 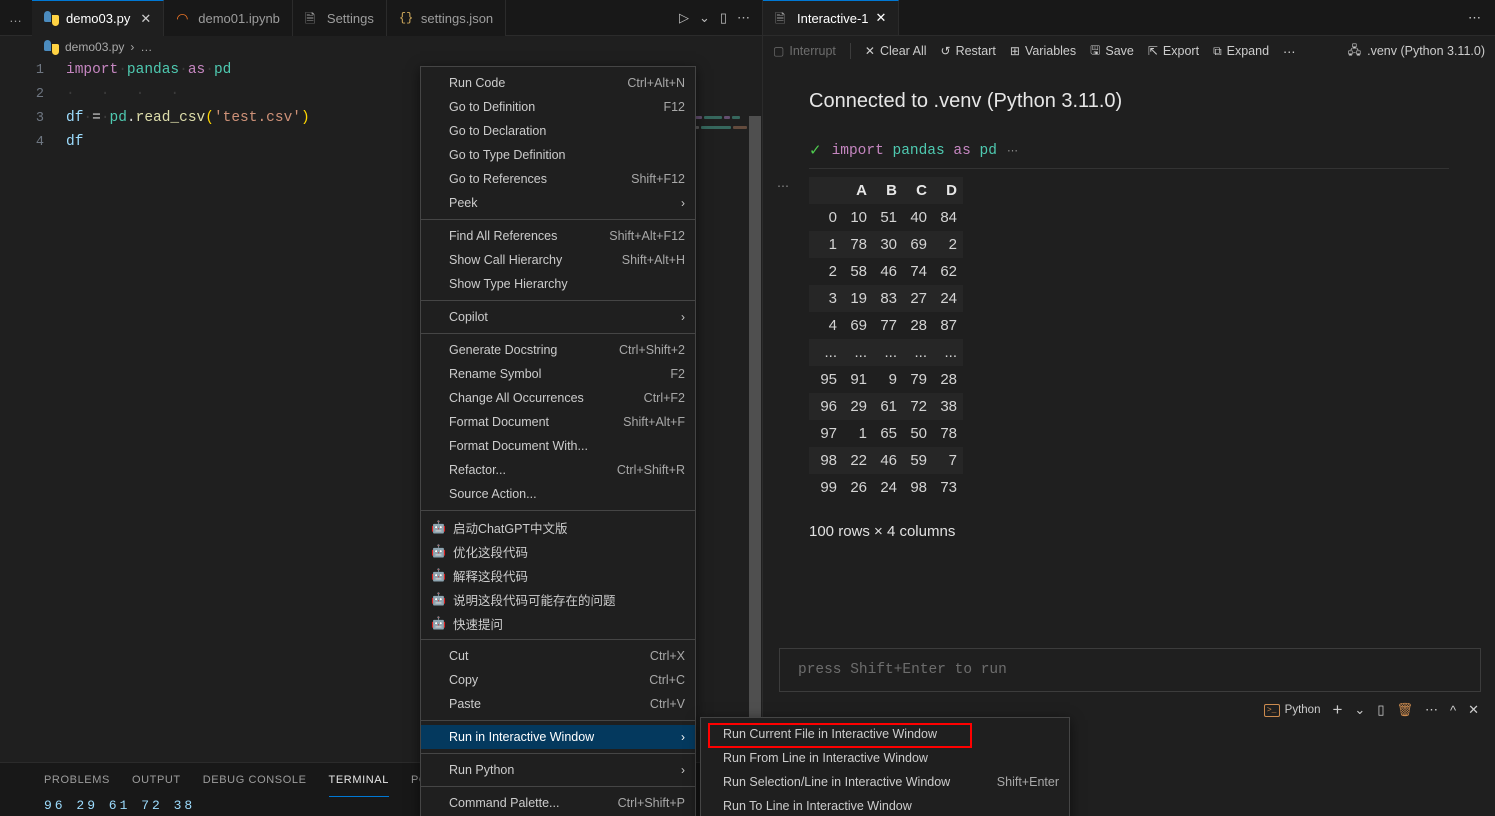 What do you see at coordinates (503, 350) in the screenshot?
I see `menu-item-label: Generate Docstring` at bounding box center [503, 350].